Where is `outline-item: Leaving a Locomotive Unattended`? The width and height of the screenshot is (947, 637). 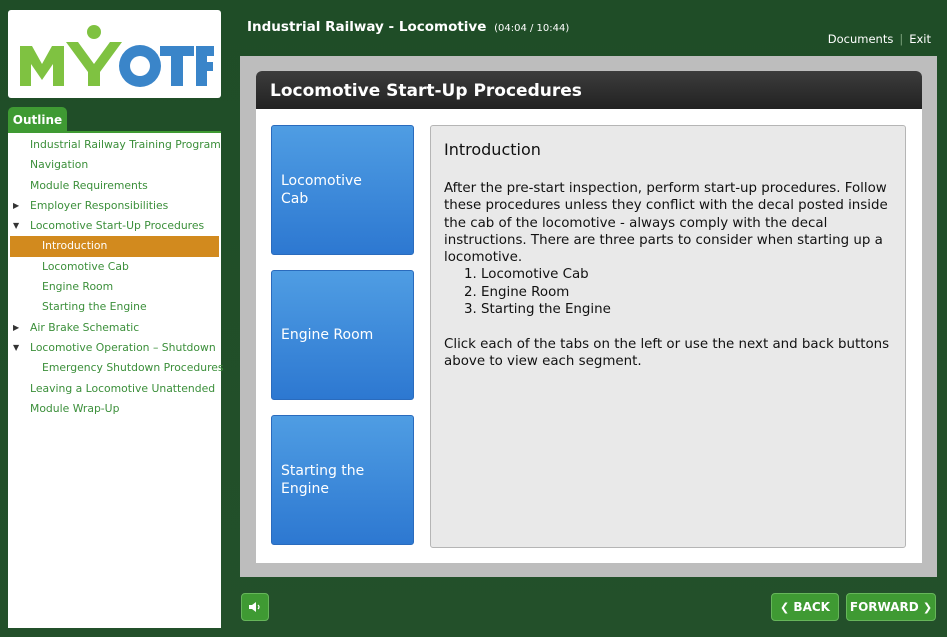
outline-item: Leaving a Locomotive Unattended is located at coordinates (114, 389).